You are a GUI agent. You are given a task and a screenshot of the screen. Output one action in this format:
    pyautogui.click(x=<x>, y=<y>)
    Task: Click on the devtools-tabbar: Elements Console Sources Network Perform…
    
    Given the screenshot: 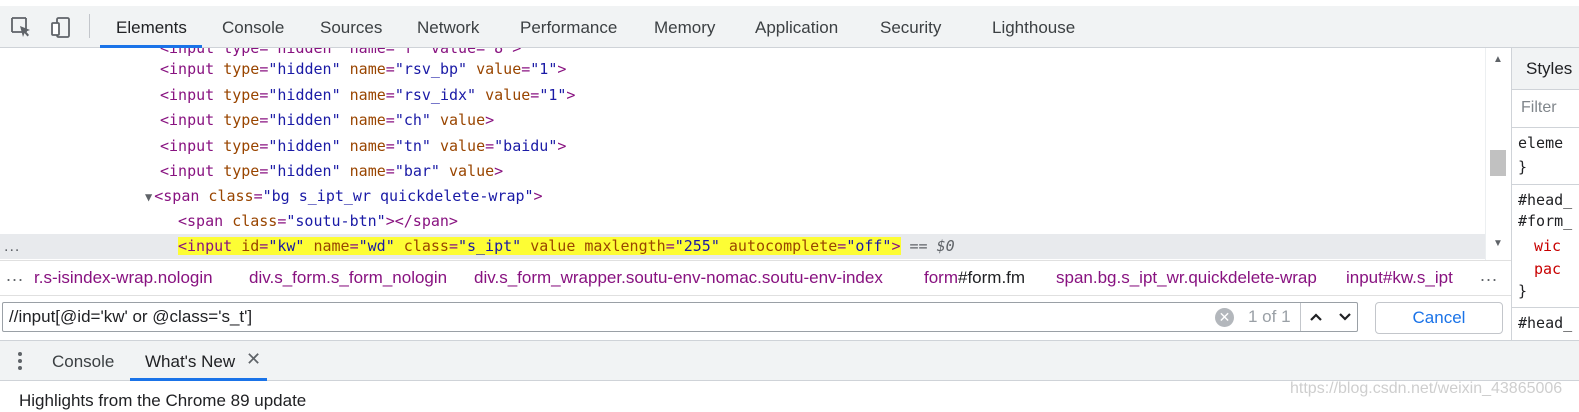 What is the action you would take?
    pyautogui.click(x=789, y=24)
    